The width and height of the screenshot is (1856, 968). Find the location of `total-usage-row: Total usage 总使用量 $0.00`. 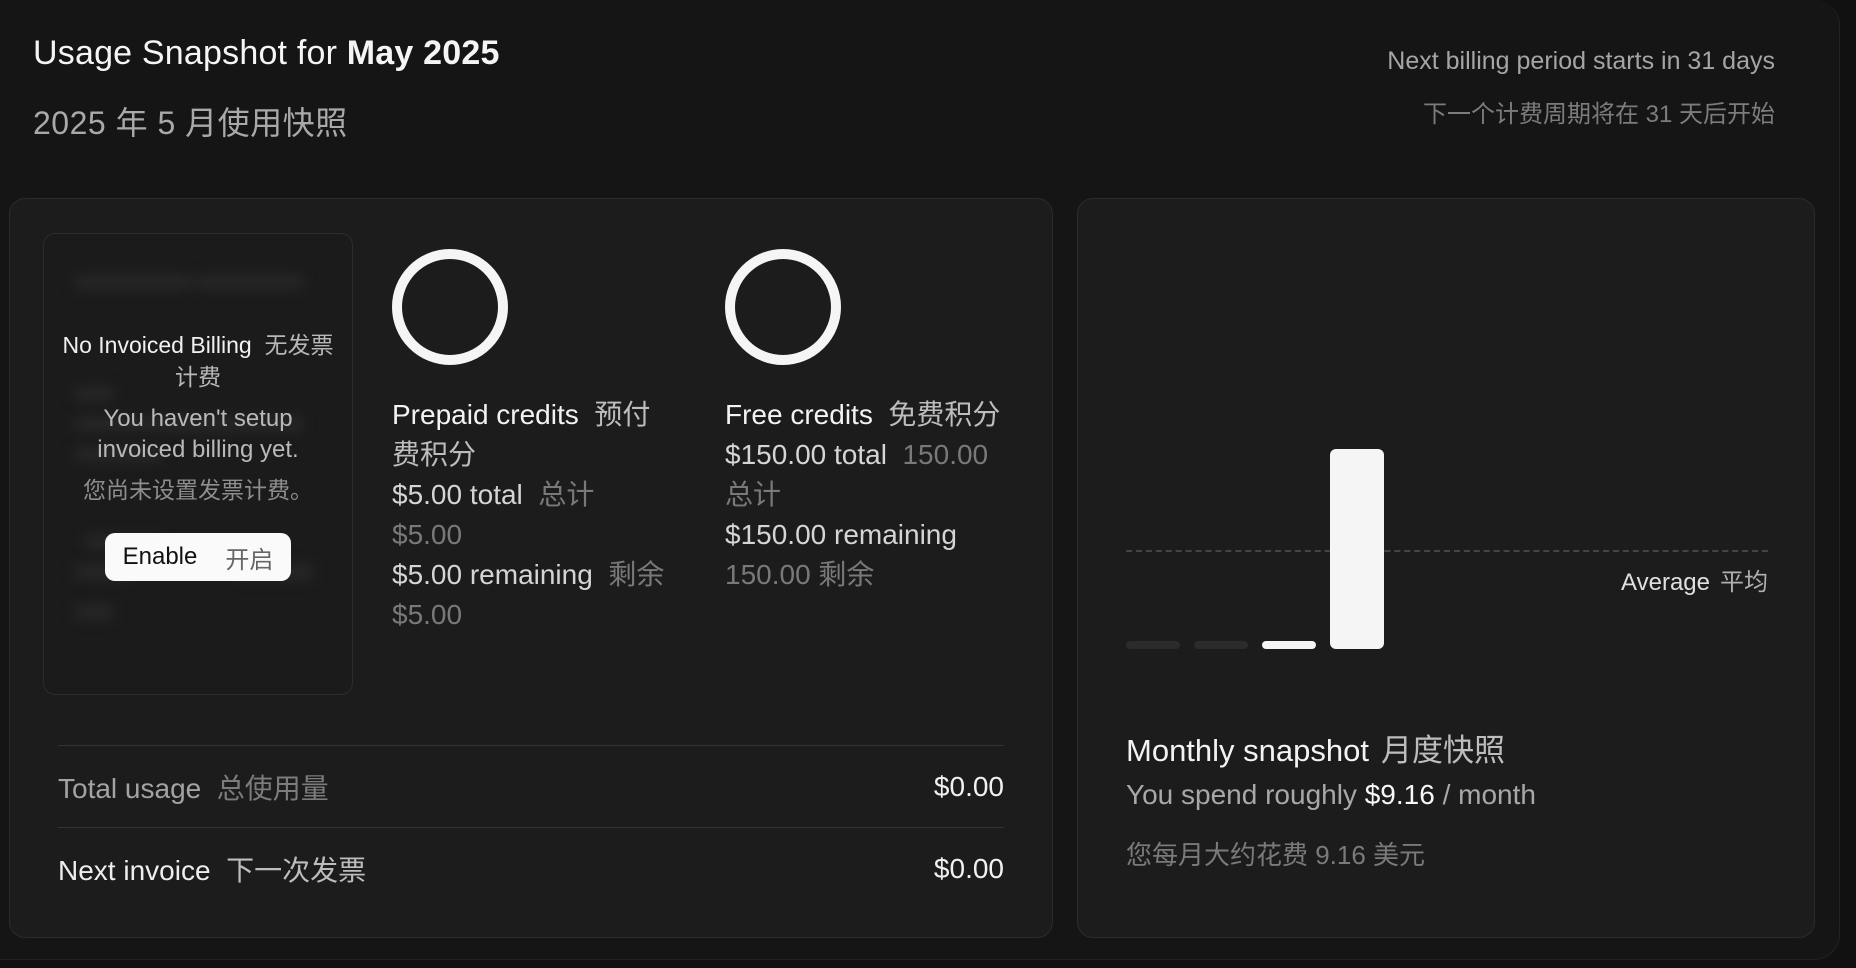

total-usage-row: Total usage 总使用量 $0.00 is located at coordinates (531, 787).